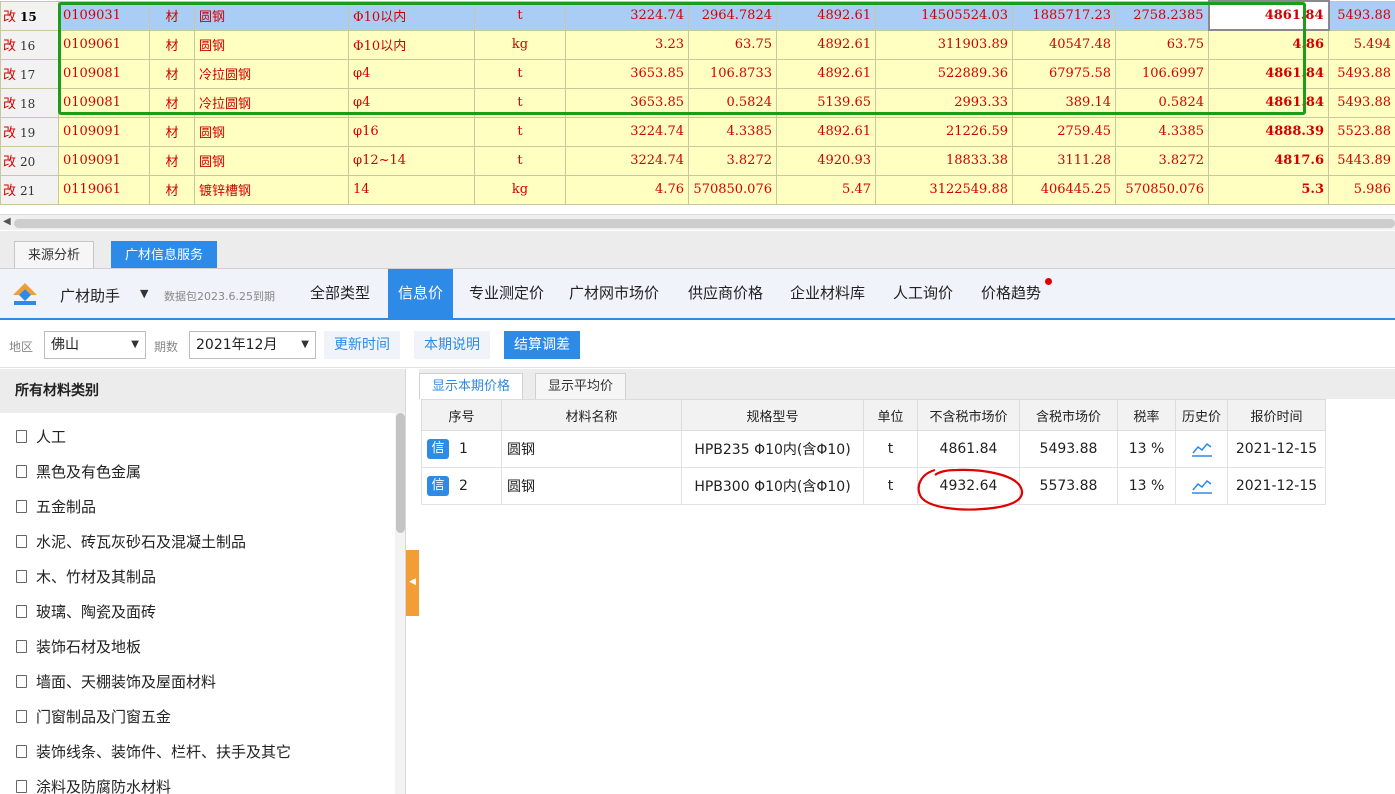  I want to click on cell-value: 3.8272, so click(1162, 160).